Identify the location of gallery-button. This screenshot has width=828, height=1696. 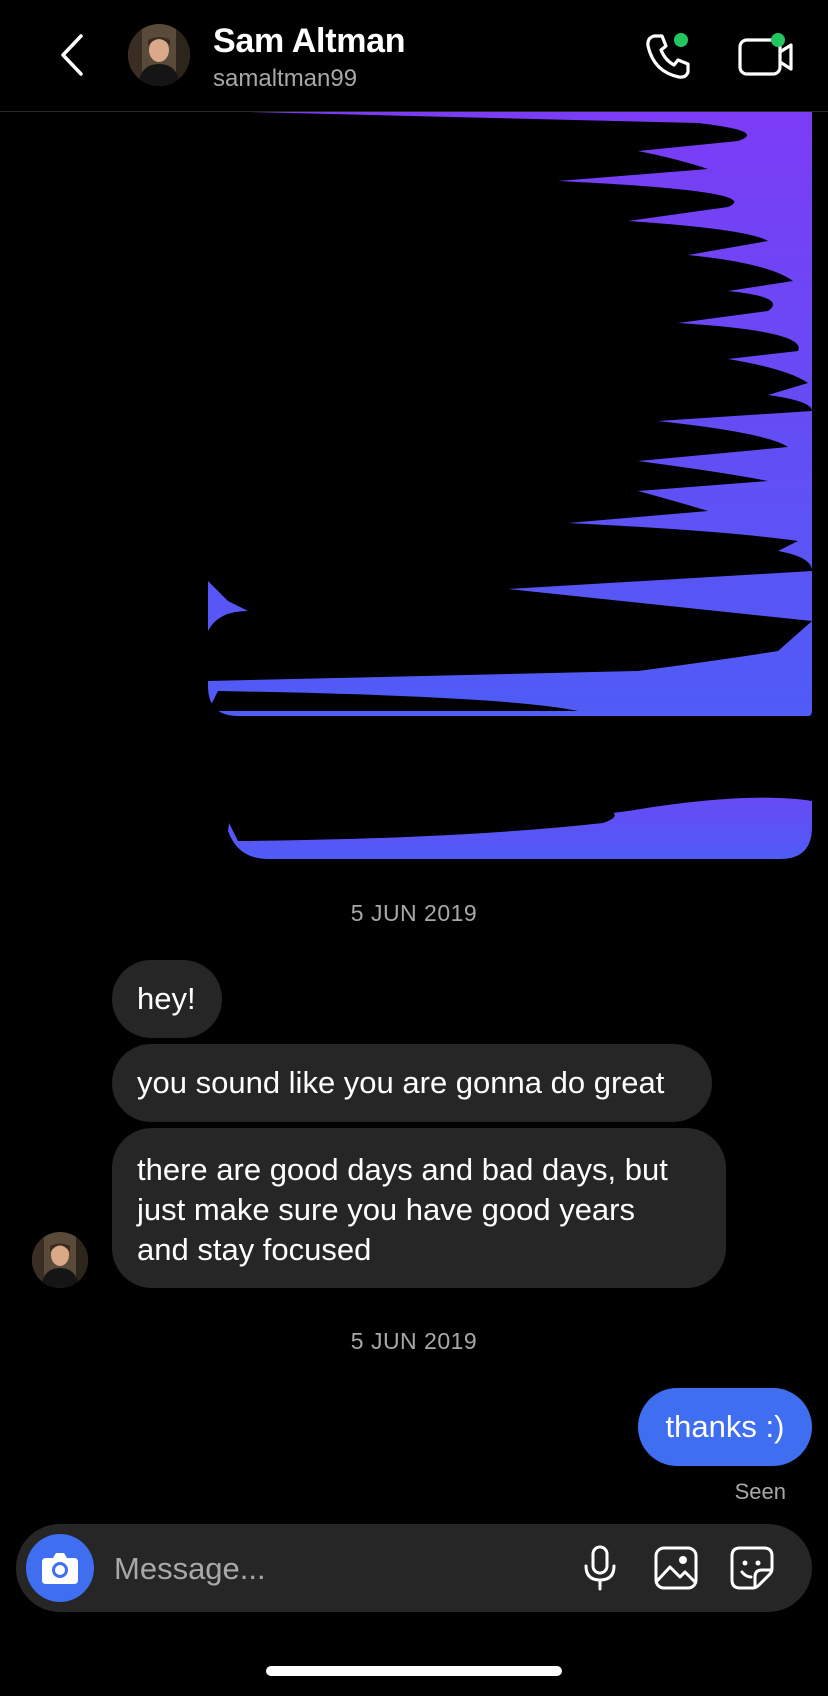
(676, 1568).